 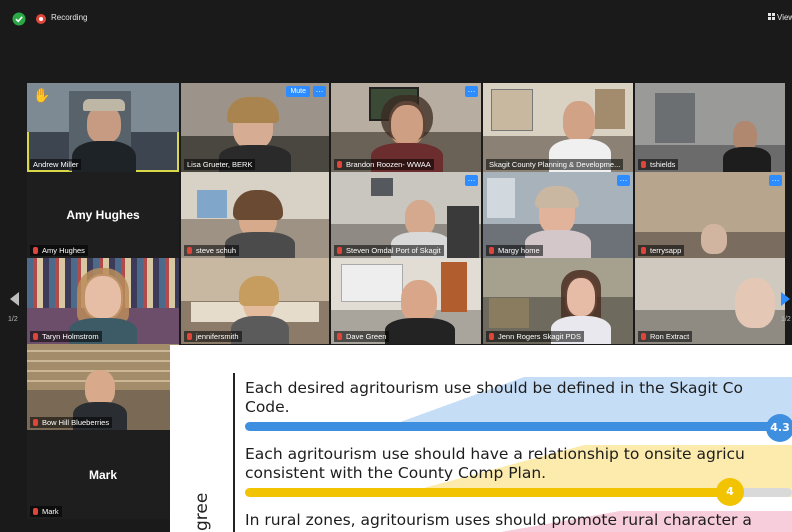 I want to click on view-button: View, so click(x=780, y=17).